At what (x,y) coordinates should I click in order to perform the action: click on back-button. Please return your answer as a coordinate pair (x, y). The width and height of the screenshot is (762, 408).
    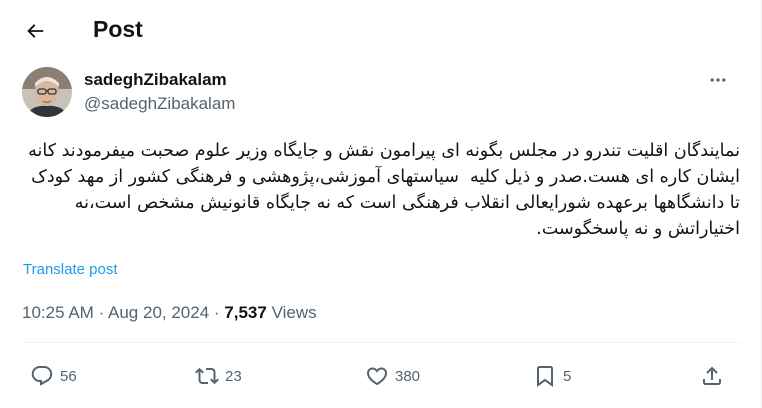
    Looking at the image, I should click on (35, 31).